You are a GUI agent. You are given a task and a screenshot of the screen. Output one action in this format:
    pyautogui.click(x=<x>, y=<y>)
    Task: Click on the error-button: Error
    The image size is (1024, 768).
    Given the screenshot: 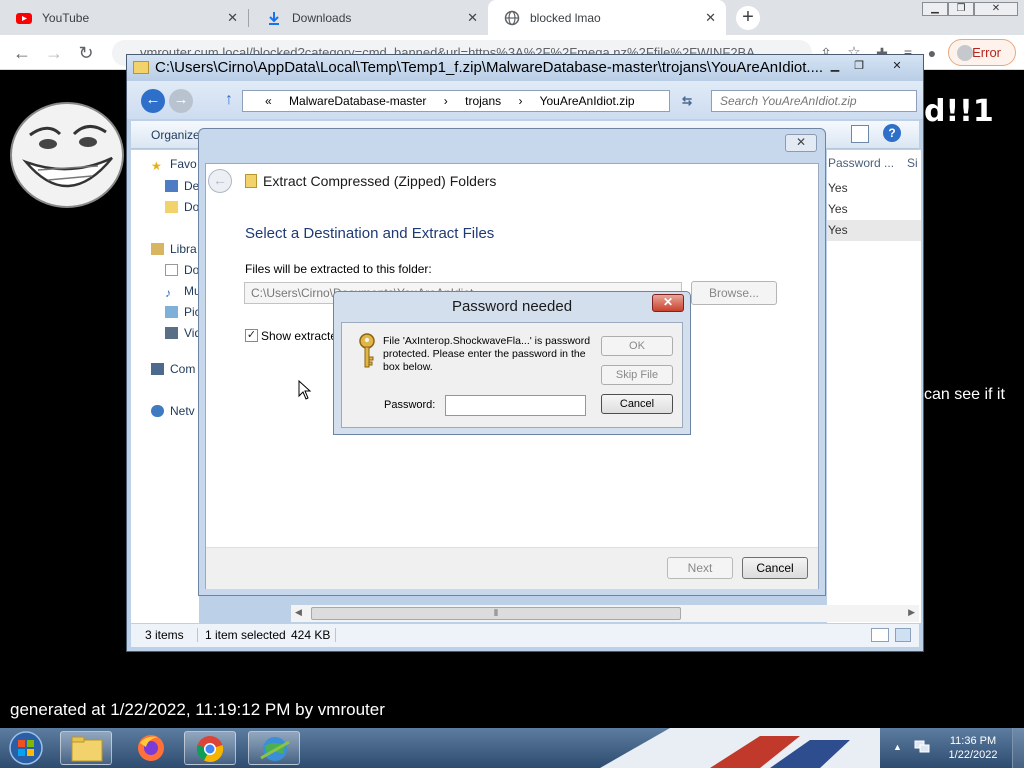 What is the action you would take?
    pyautogui.click(x=982, y=52)
    